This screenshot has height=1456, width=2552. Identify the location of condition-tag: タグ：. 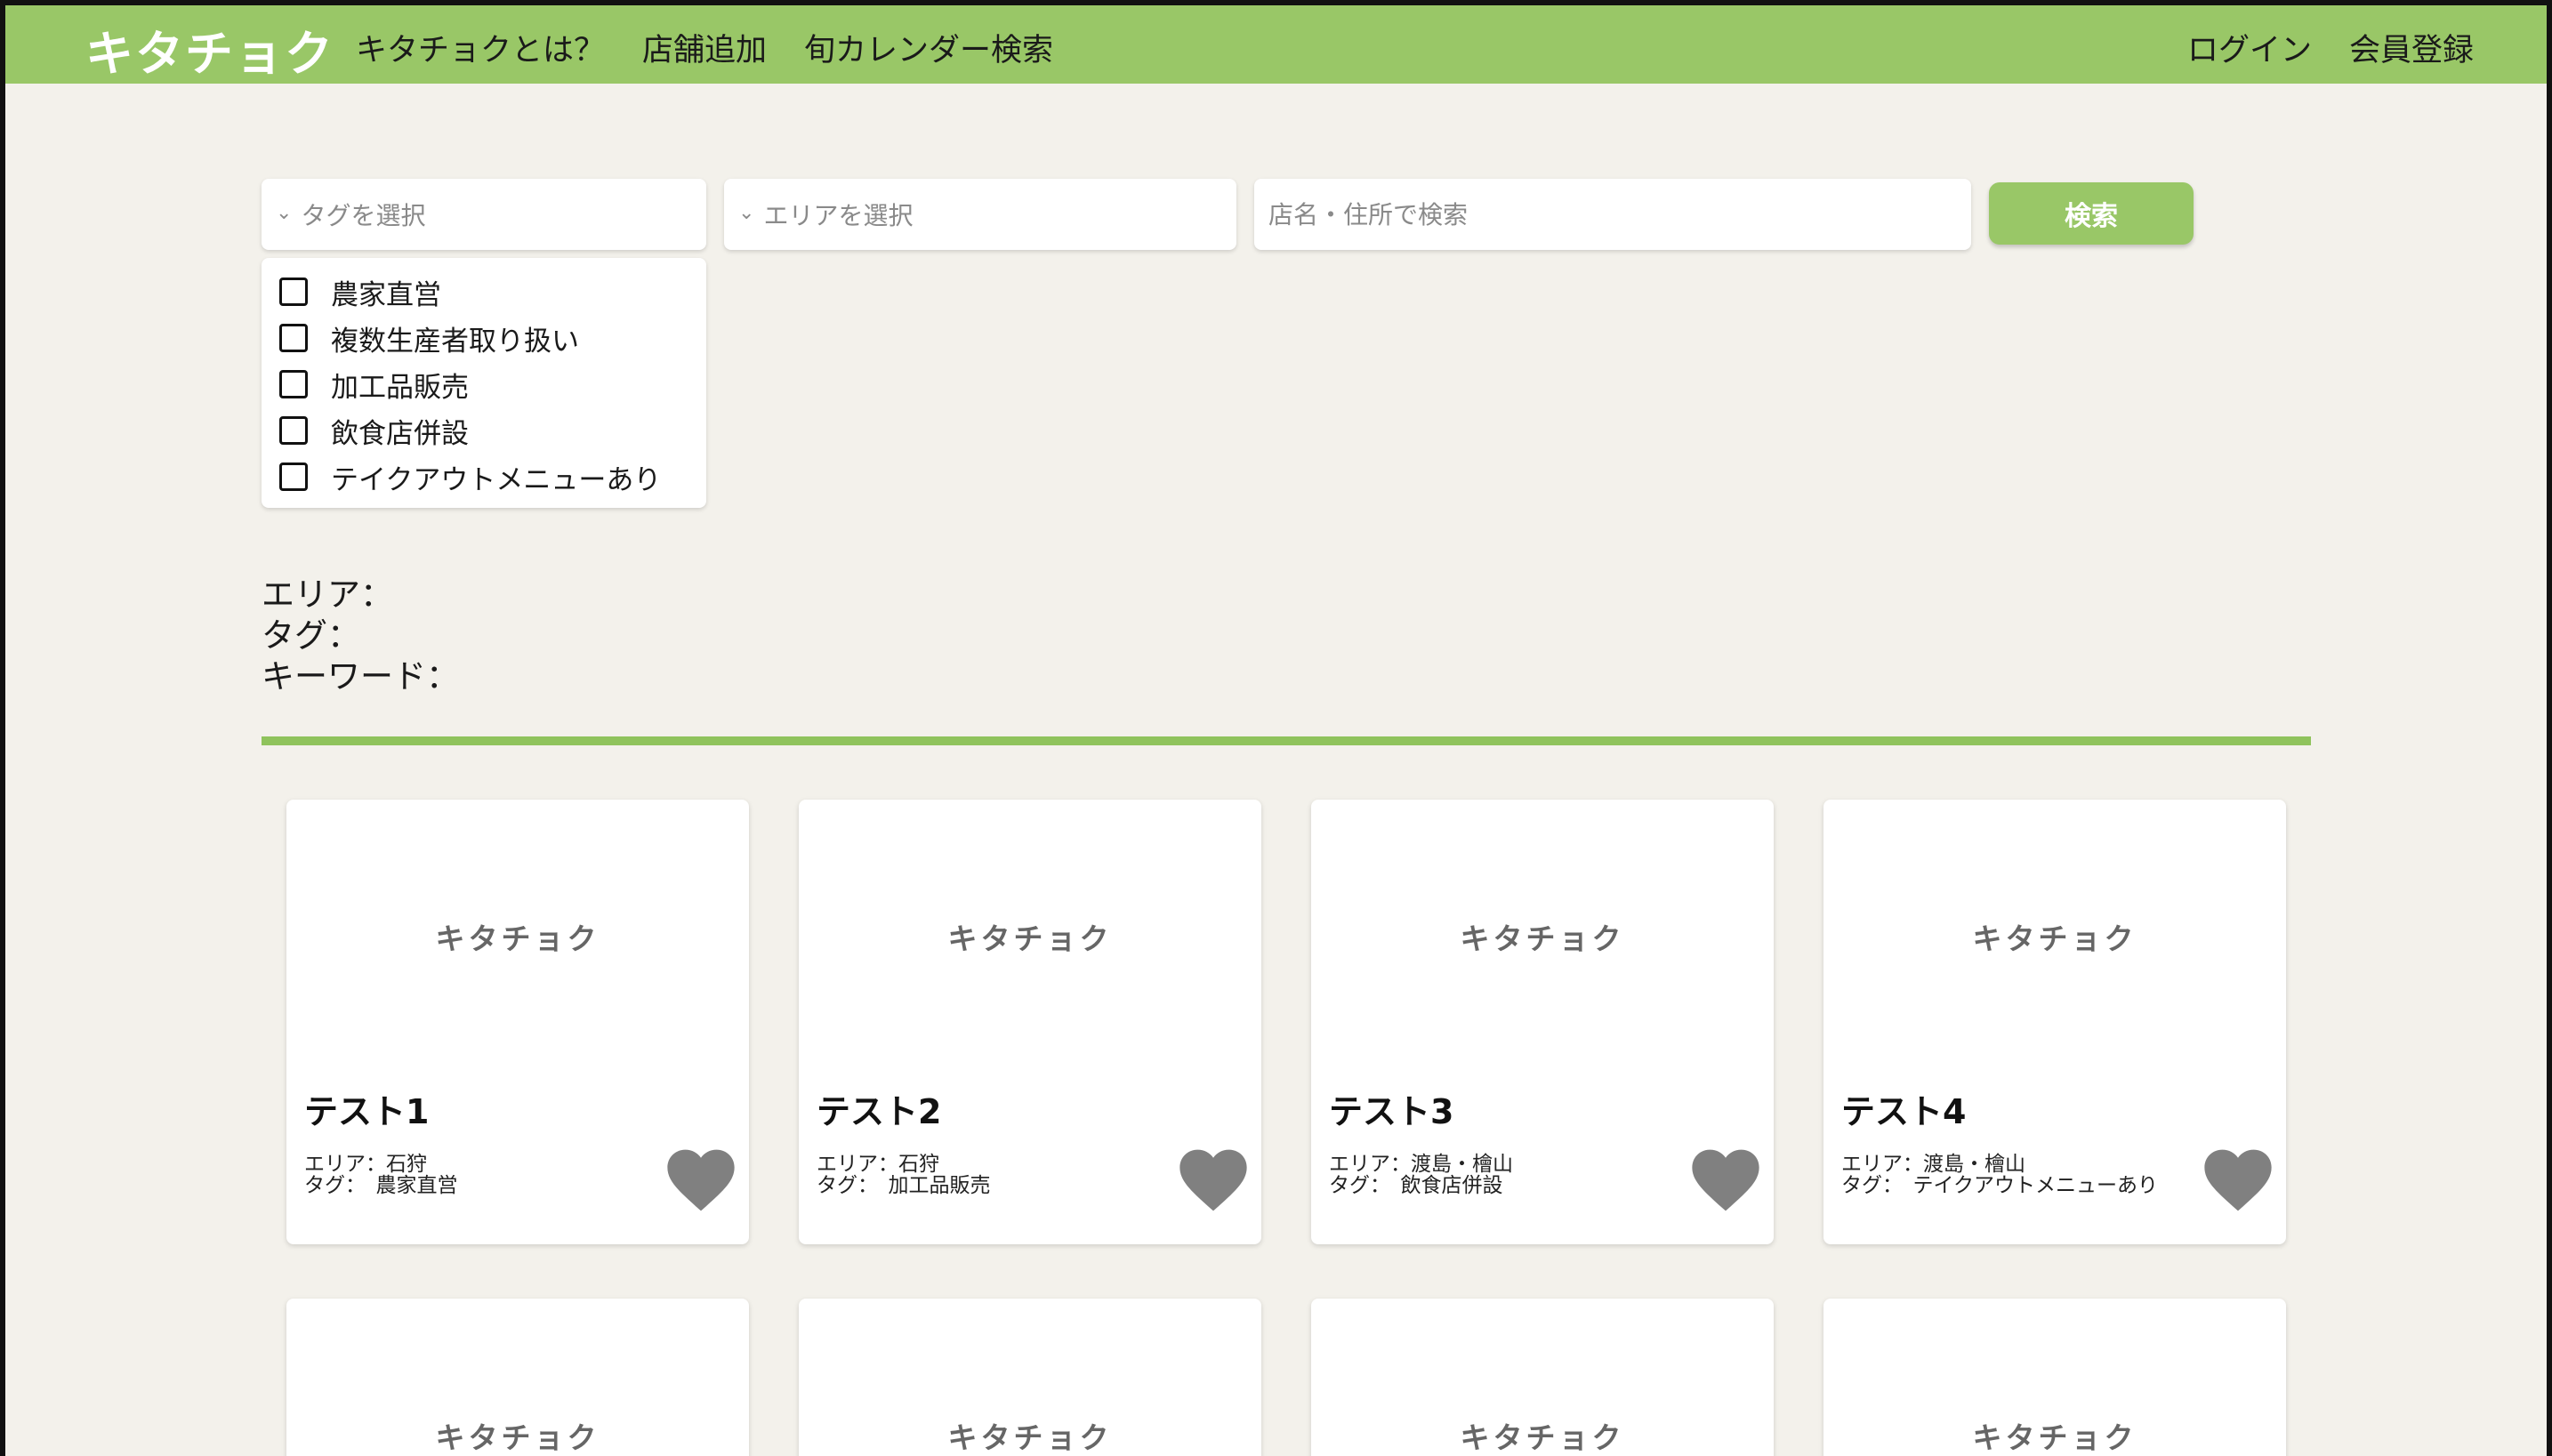
(311, 635).